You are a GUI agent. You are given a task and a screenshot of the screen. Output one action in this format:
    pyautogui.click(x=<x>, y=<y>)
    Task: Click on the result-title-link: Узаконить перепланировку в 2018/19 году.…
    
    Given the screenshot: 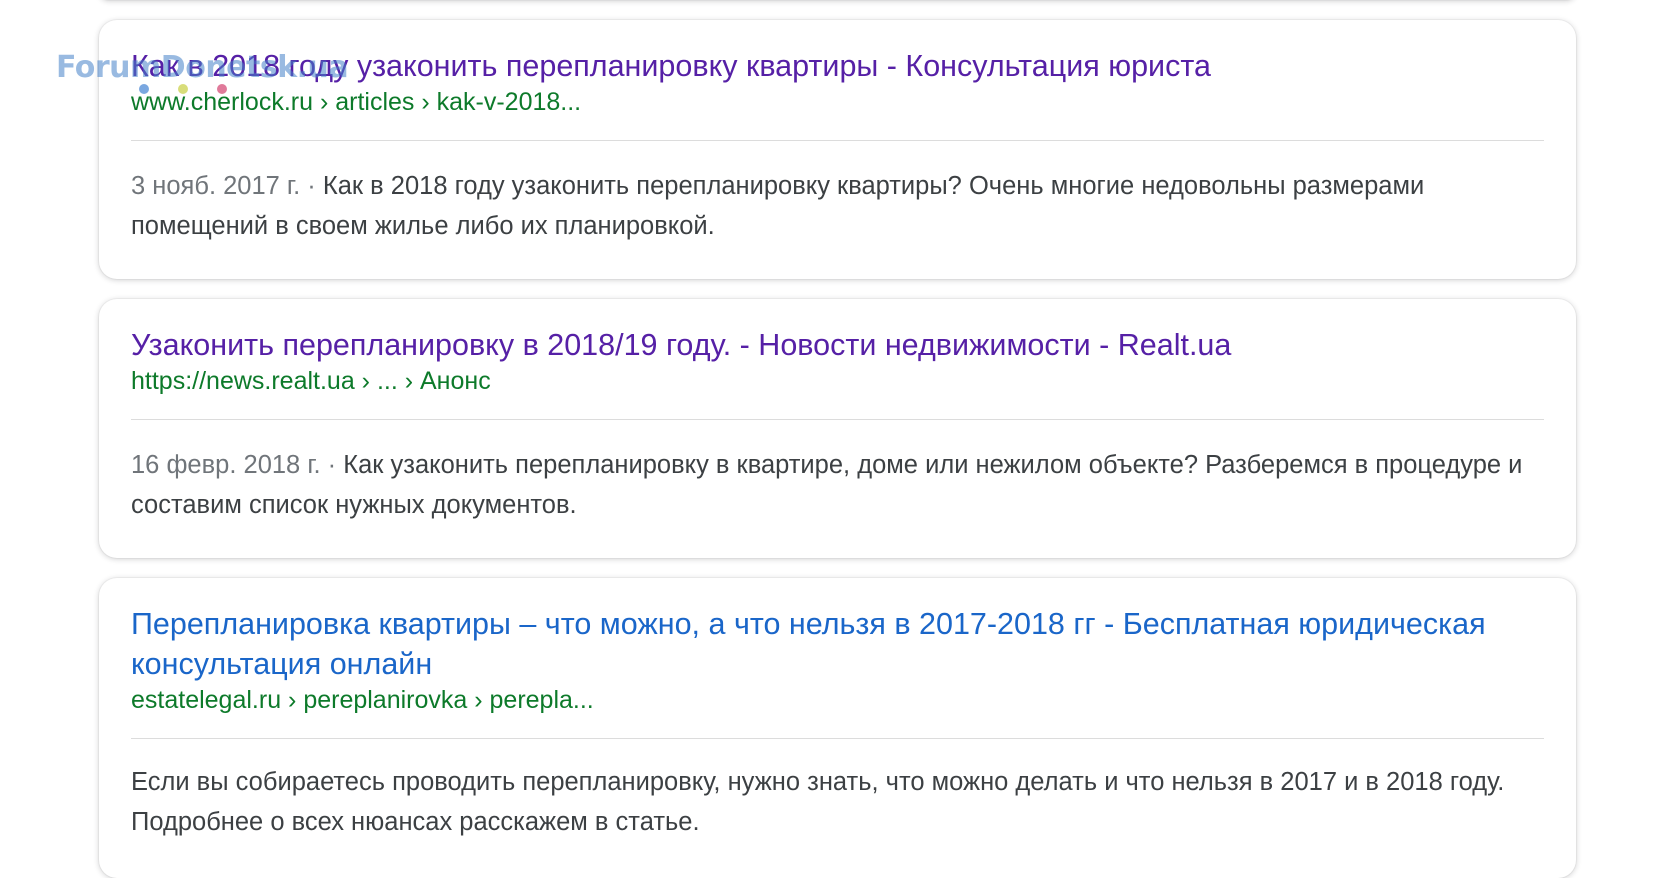 What is the action you would take?
    pyautogui.click(x=837, y=345)
    